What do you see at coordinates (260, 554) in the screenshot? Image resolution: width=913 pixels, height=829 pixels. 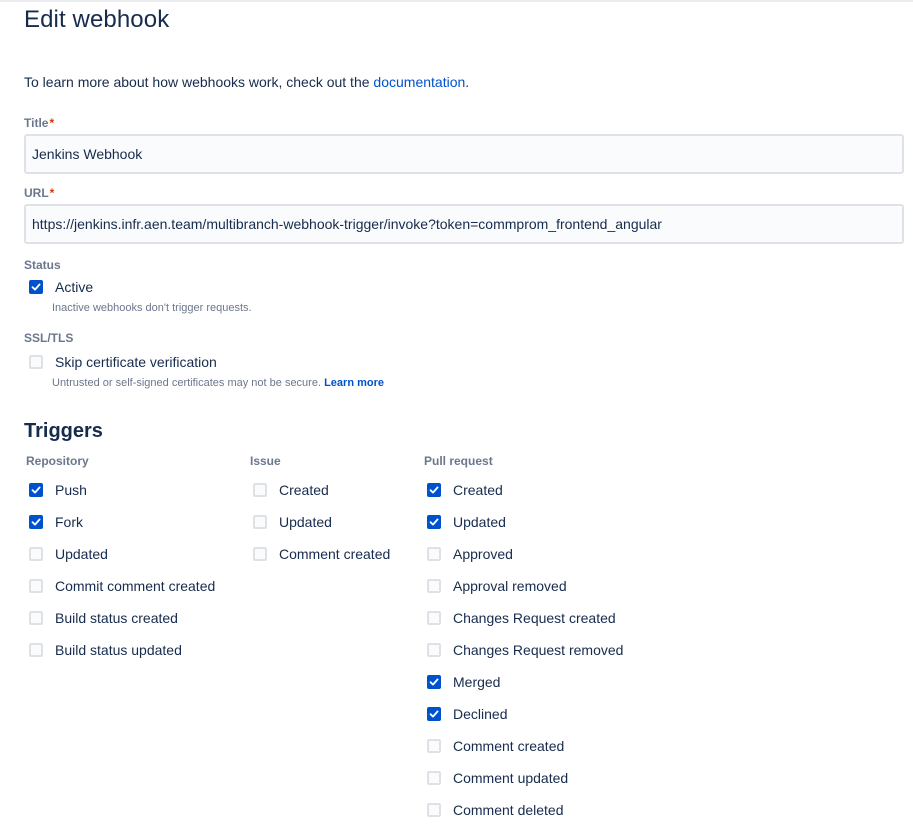 I see `issue-comment-created-checkbox` at bounding box center [260, 554].